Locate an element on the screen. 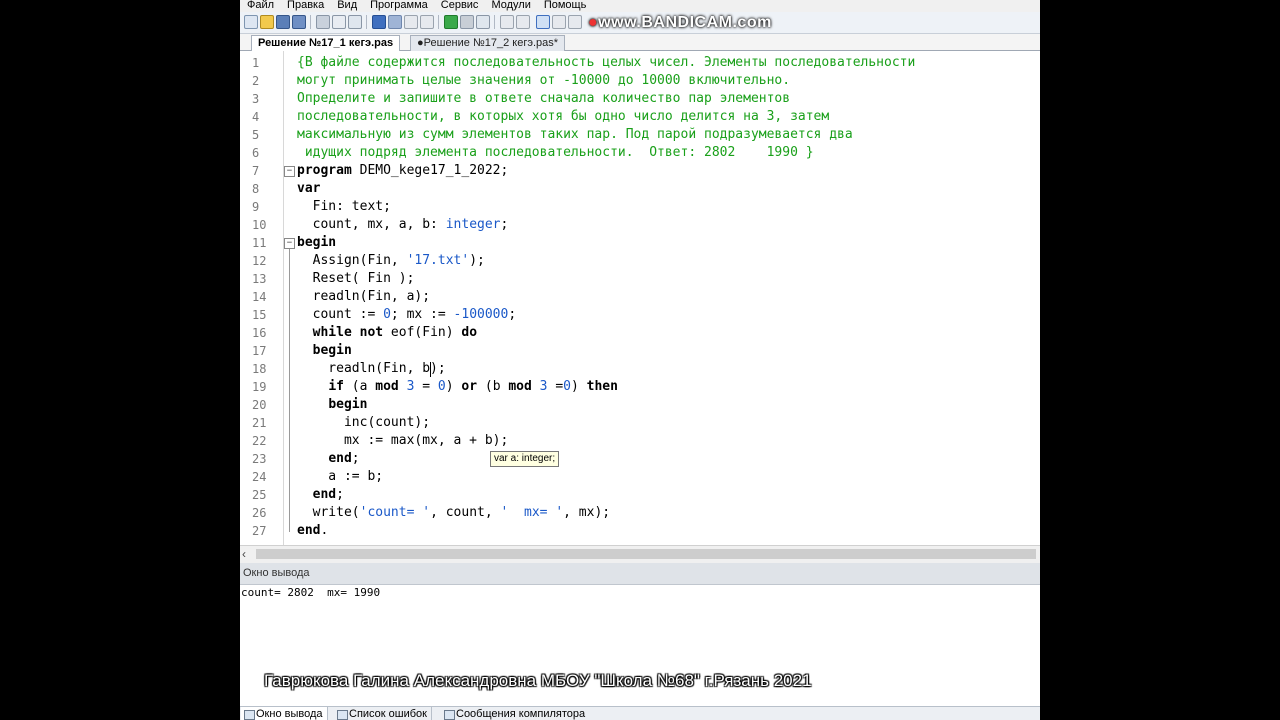  code-line: a := b; is located at coordinates (340, 477).